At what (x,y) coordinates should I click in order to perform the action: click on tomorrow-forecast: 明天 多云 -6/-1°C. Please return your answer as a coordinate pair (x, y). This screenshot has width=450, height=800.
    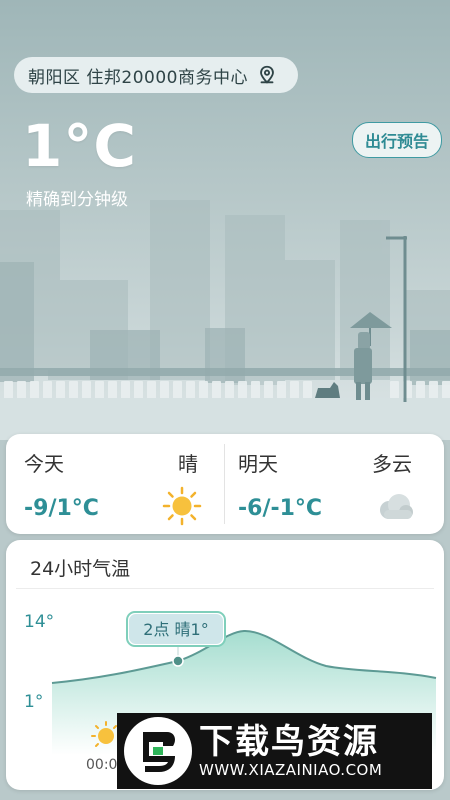
    Looking at the image, I should click on (325, 484).